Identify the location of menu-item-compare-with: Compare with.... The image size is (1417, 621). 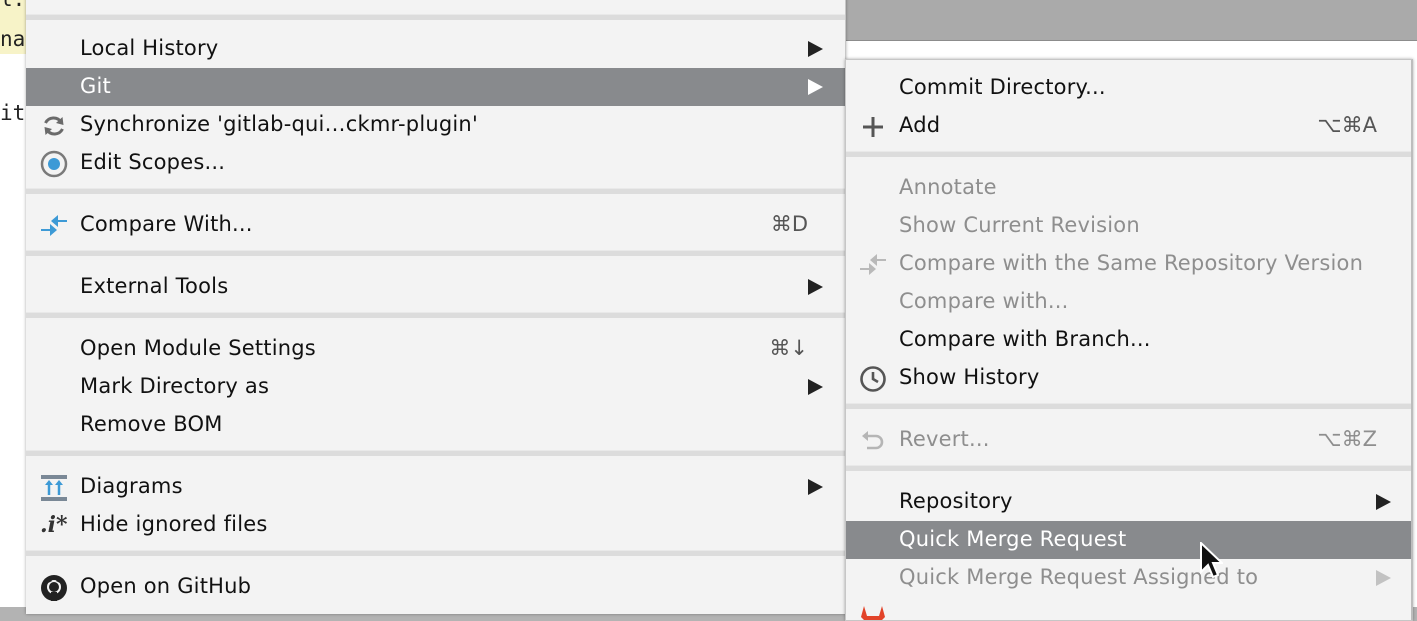
(1128, 302).